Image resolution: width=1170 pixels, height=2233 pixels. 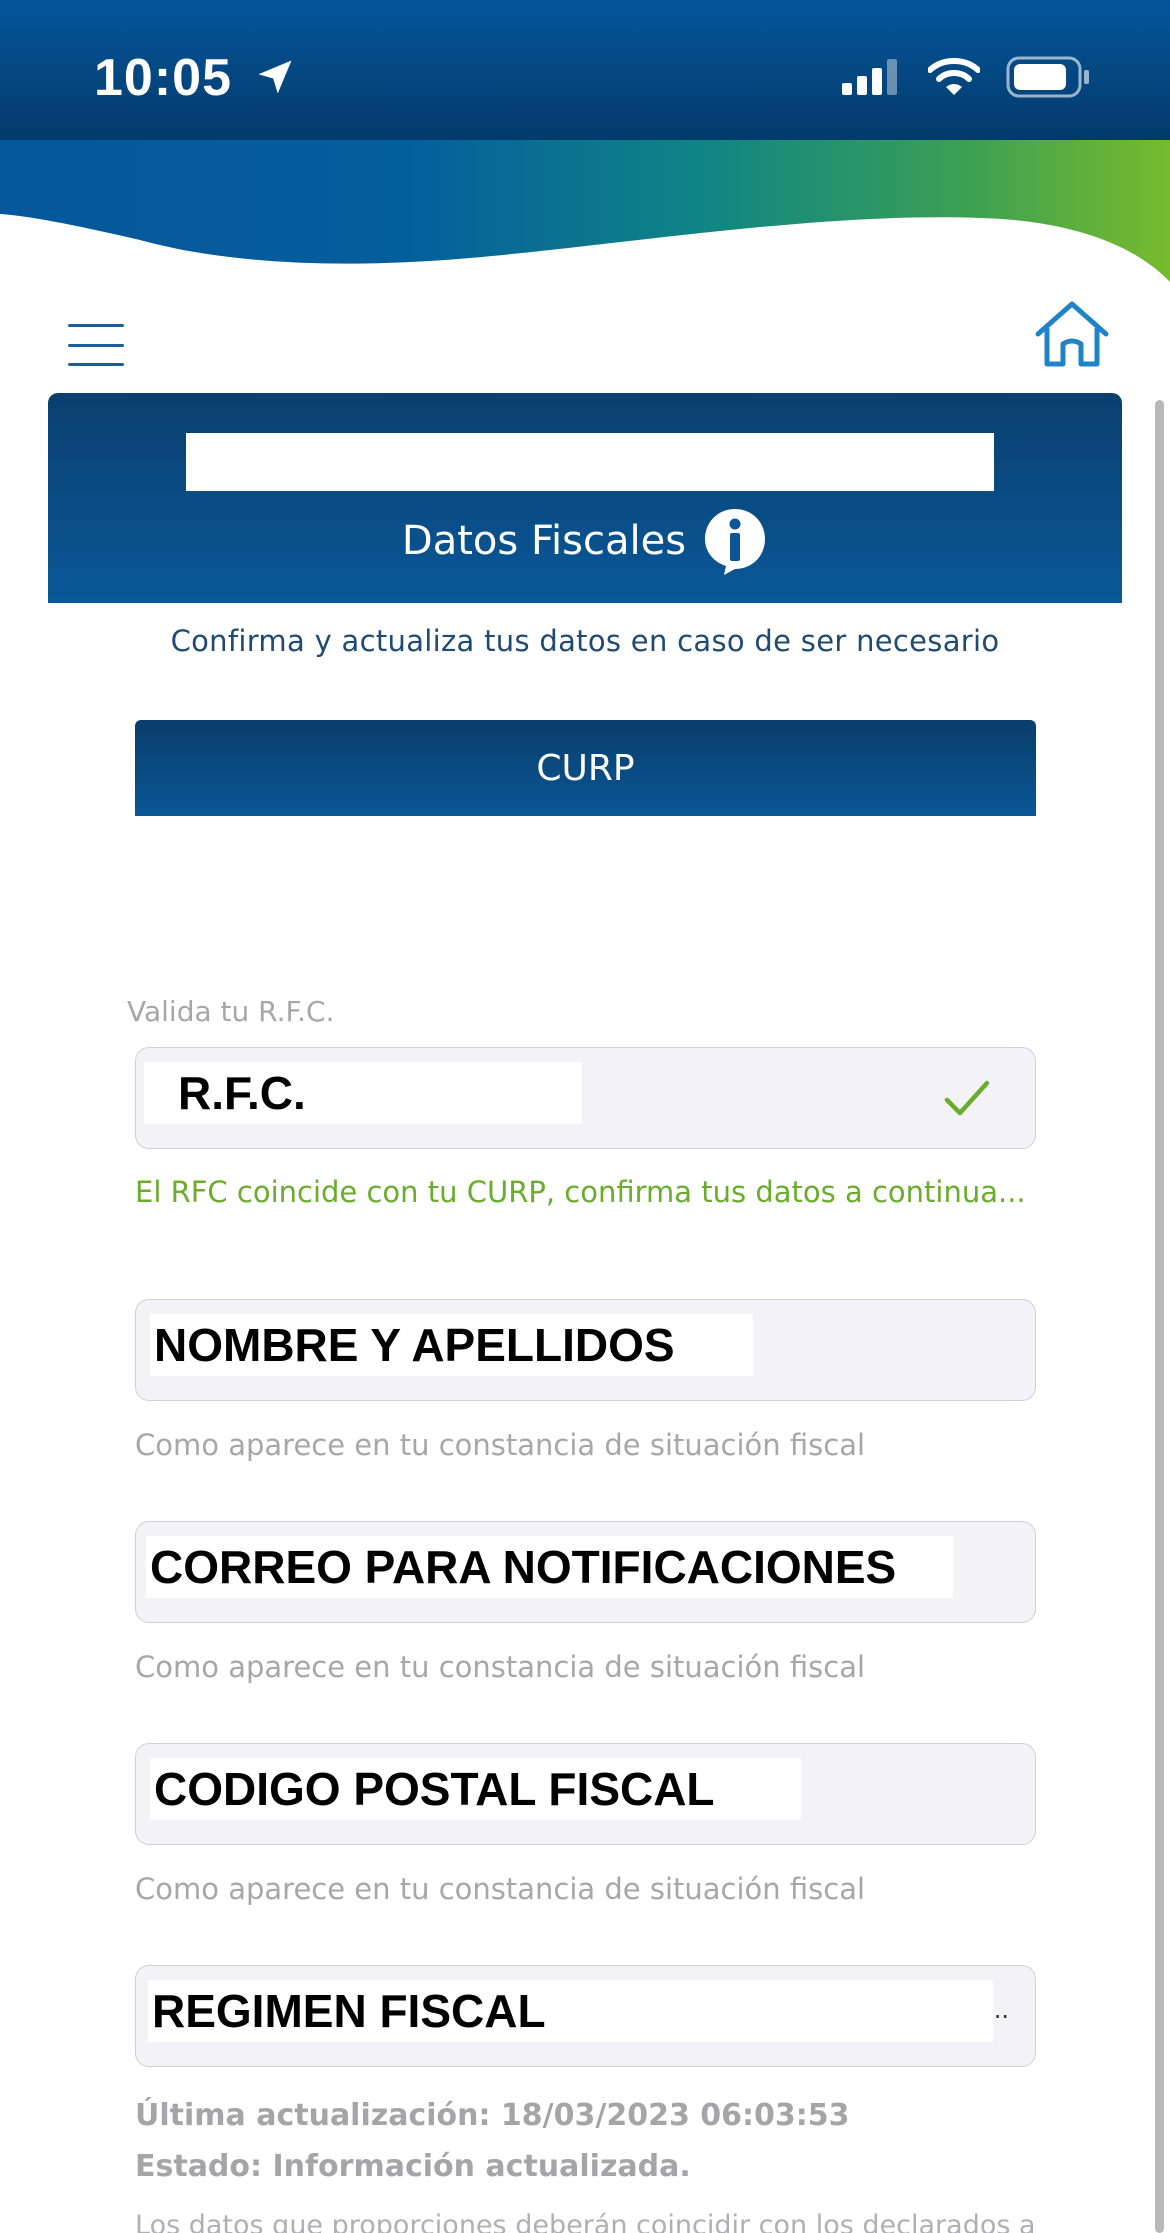 I want to click on status-time-text: 10:05, so click(x=163, y=78).